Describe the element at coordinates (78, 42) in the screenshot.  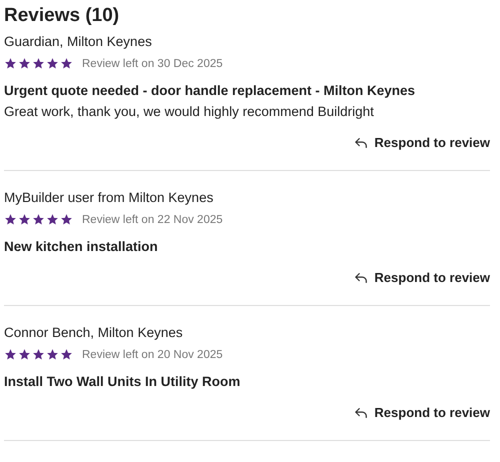
I see `reviewer-name: Guardian, Milton Keynes` at that location.